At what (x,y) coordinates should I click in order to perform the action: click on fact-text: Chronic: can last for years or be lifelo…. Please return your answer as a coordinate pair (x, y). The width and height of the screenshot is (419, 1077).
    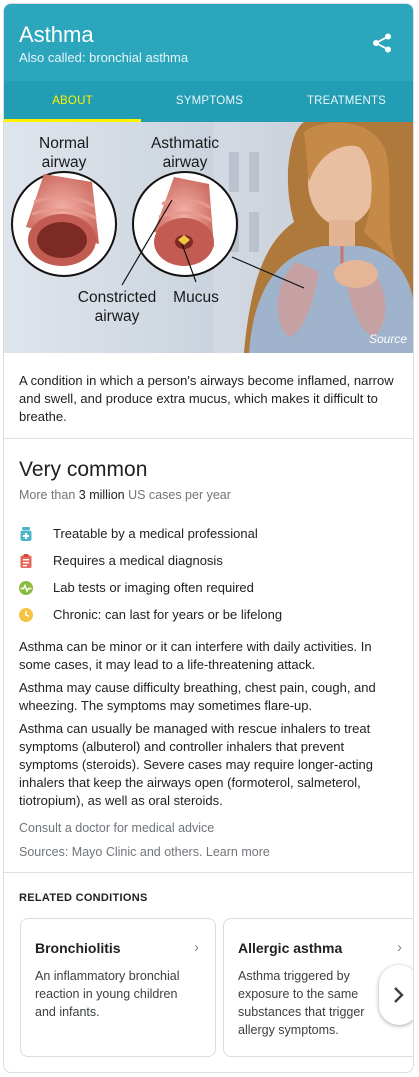
    Looking at the image, I should click on (168, 614).